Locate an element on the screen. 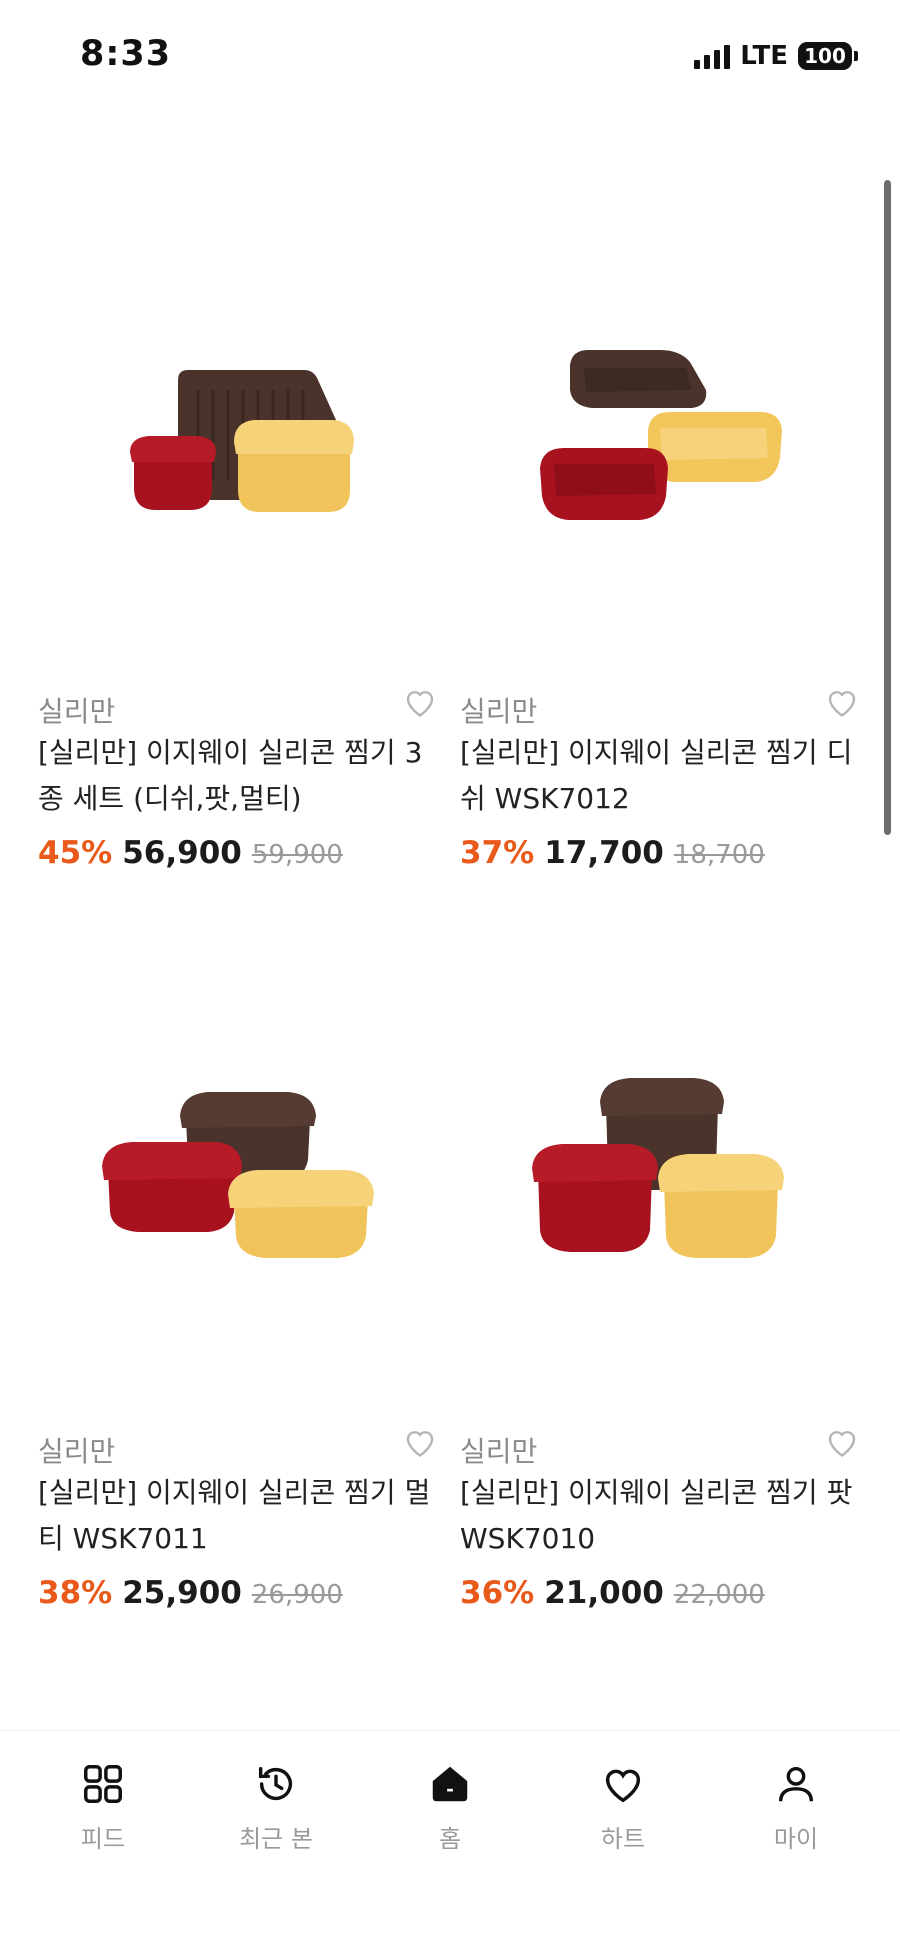  discount-rate: 36% is located at coordinates (497, 1593).